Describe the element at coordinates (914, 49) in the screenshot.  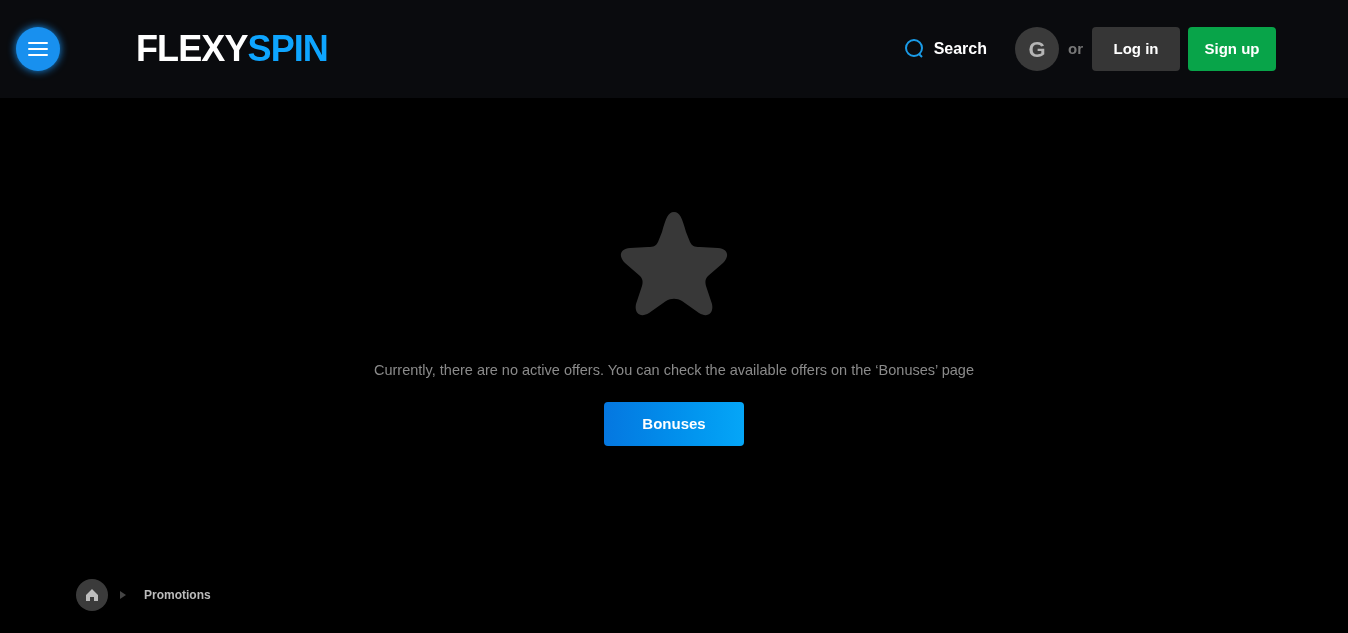
I see `search-icon` at that location.